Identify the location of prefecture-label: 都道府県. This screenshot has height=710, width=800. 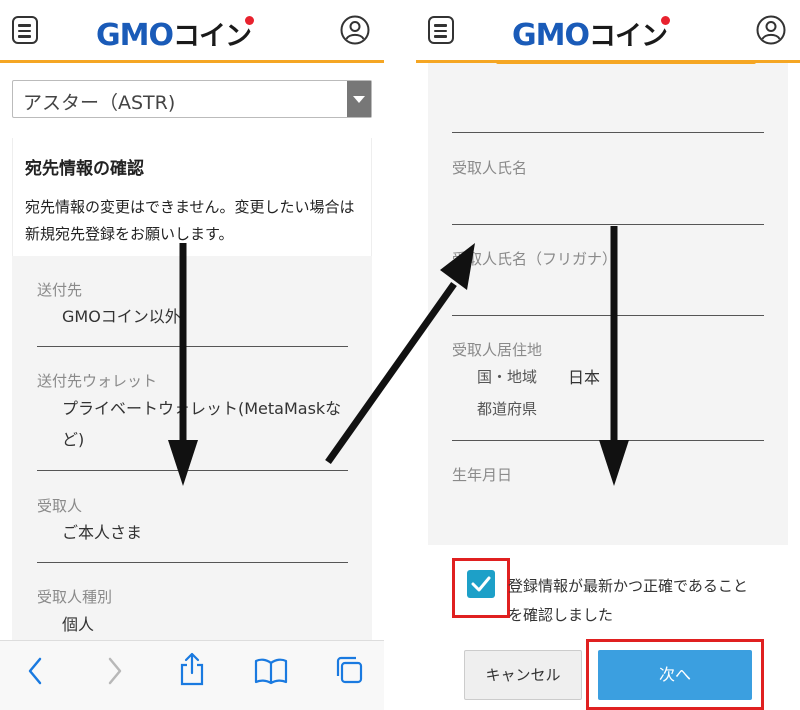
(507, 409).